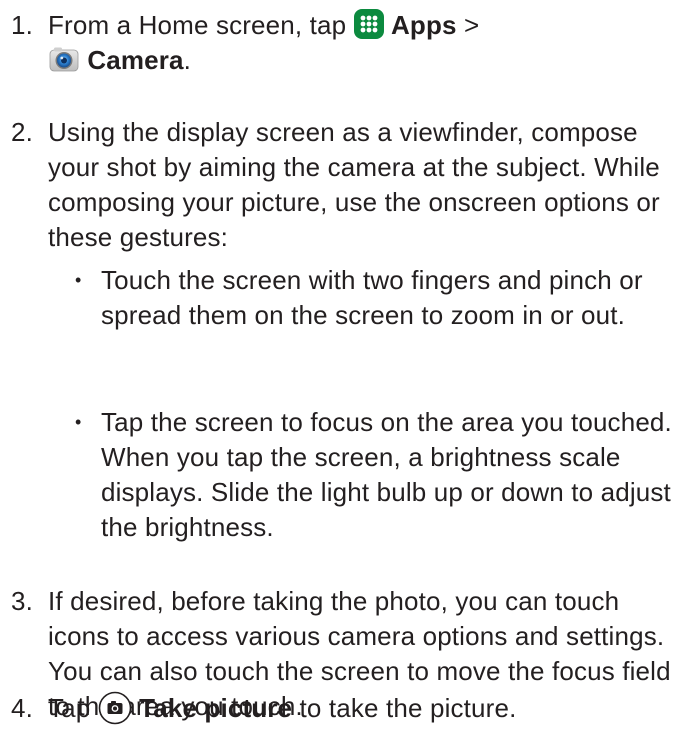 The image size is (681, 745). What do you see at coordinates (115, 708) in the screenshot?
I see `take-picture-icon` at bounding box center [115, 708].